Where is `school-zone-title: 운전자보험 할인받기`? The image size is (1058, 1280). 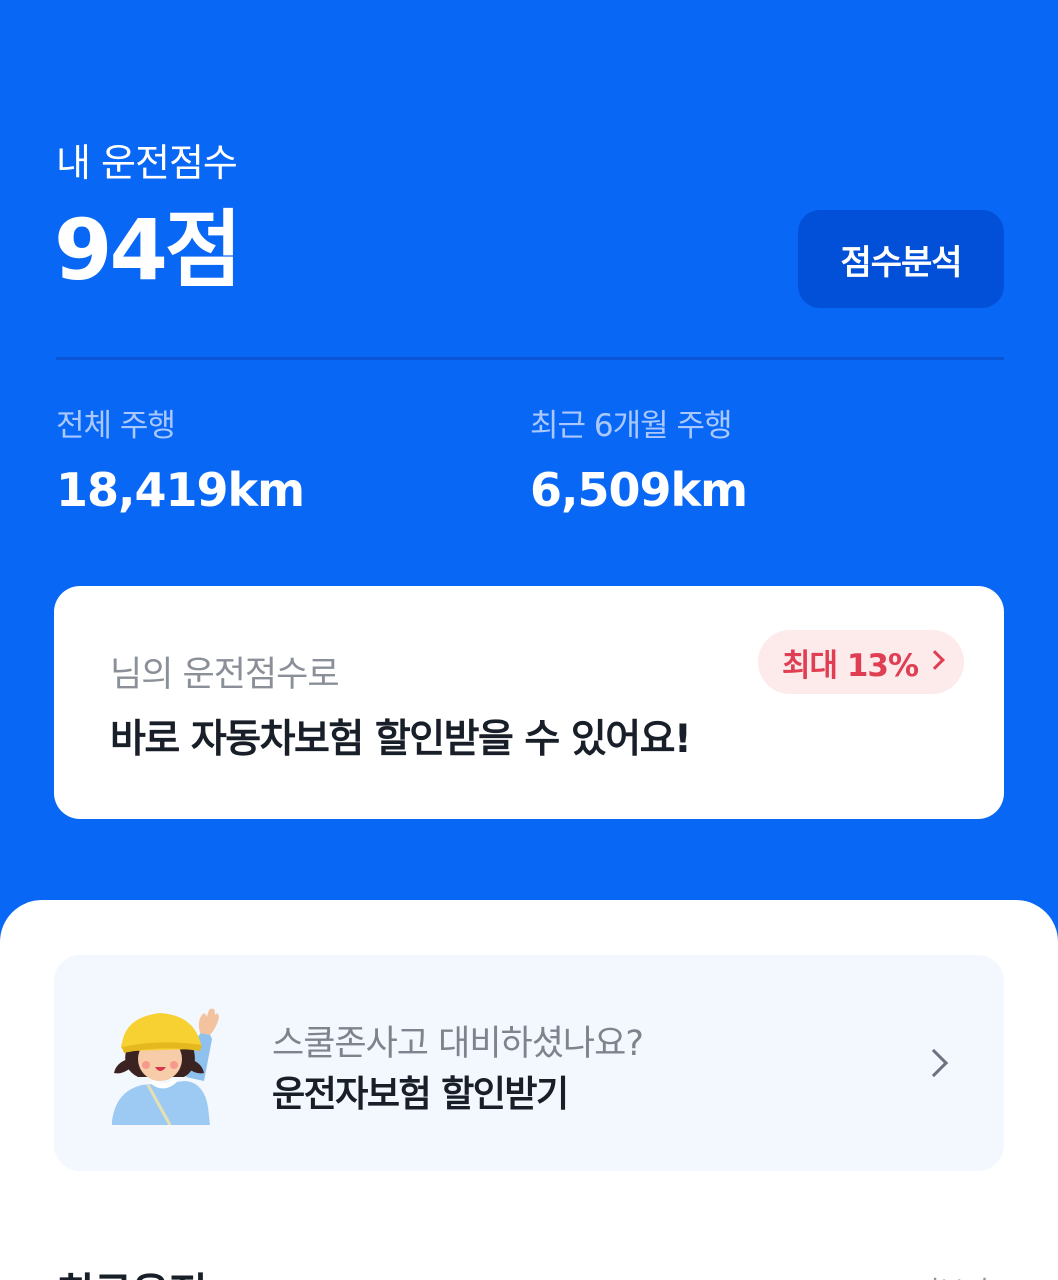 school-zone-title: 운전자보험 할인받기 is located at coordinates (420, 1094).